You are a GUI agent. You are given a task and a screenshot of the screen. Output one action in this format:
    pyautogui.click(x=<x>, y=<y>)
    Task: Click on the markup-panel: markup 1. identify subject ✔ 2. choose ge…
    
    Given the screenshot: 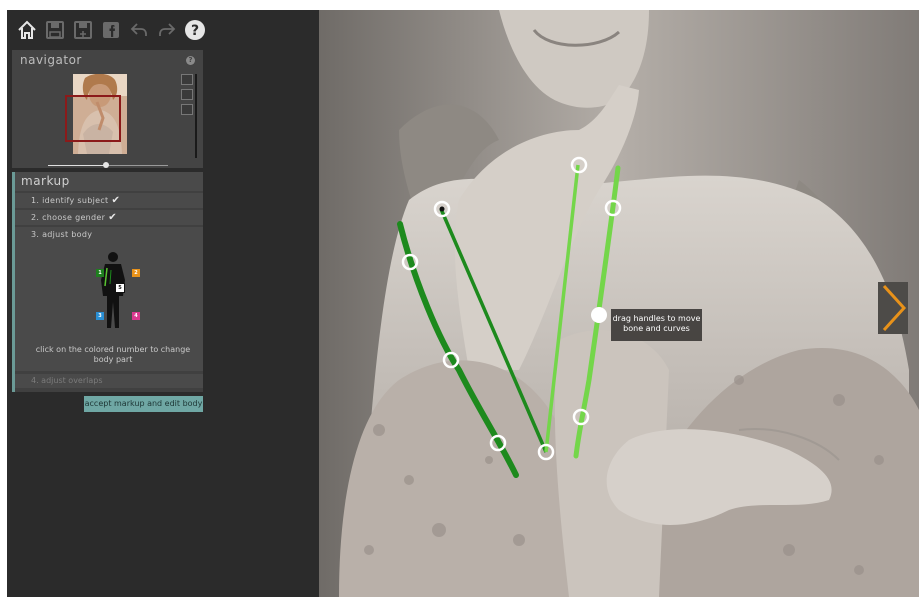 What is the action you would take?
    pyautogui.click(x=107, y=282)
    